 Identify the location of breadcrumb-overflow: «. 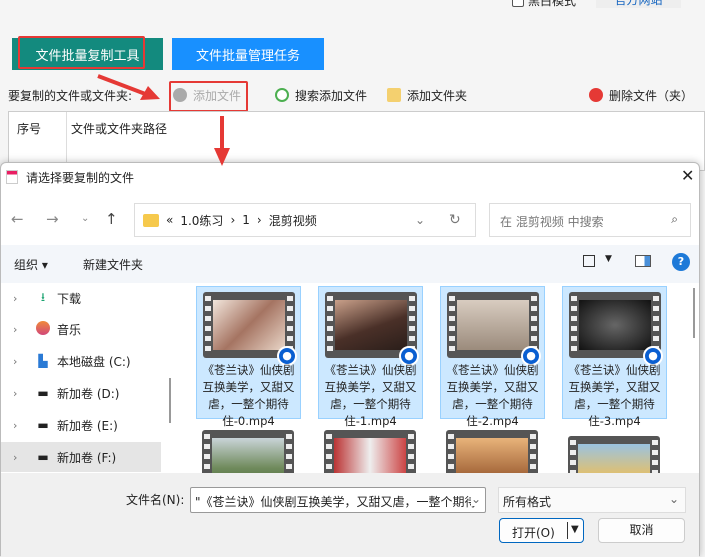
(169, 220).